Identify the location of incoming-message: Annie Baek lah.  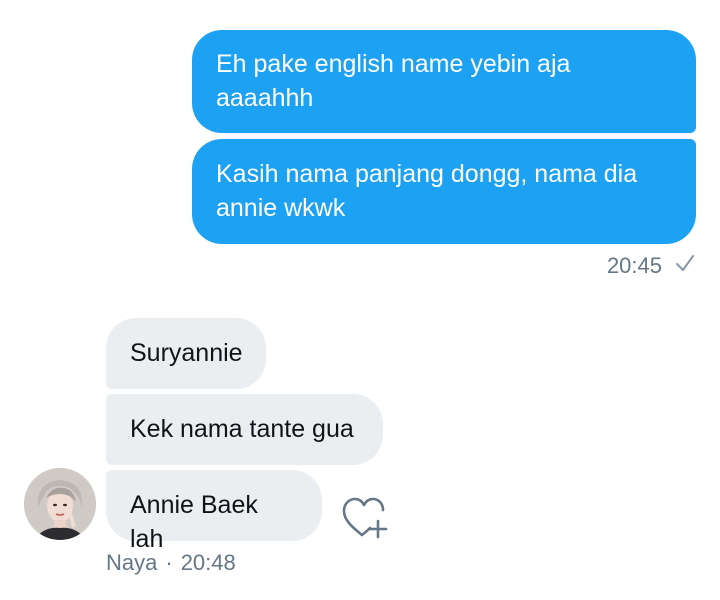
(214, 511).